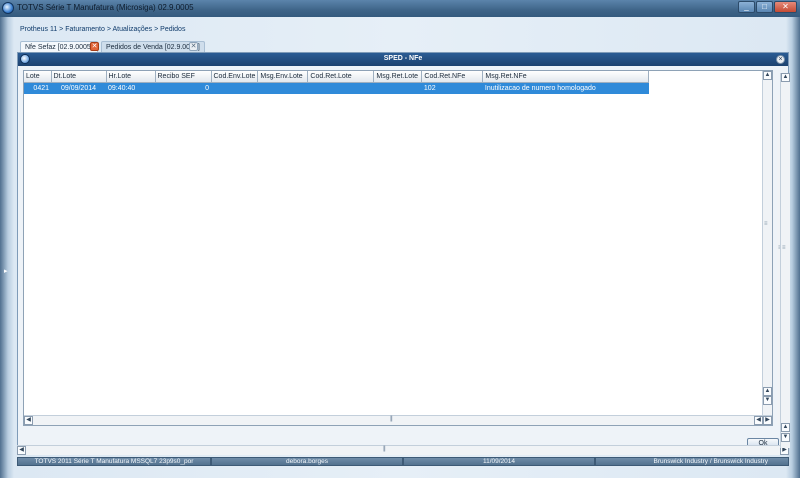 This screenshot has height=478, width=800. I want to click on close-window-button: ✕, so click(785, 7).